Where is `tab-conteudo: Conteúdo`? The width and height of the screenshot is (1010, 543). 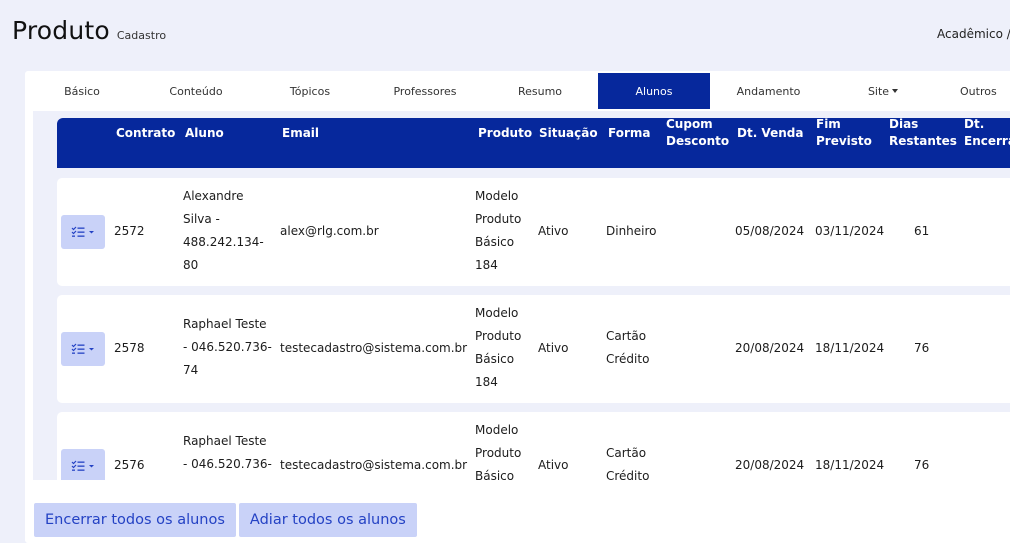 tab-conteudo: Conteúdo is located at coordinates (196, 91).